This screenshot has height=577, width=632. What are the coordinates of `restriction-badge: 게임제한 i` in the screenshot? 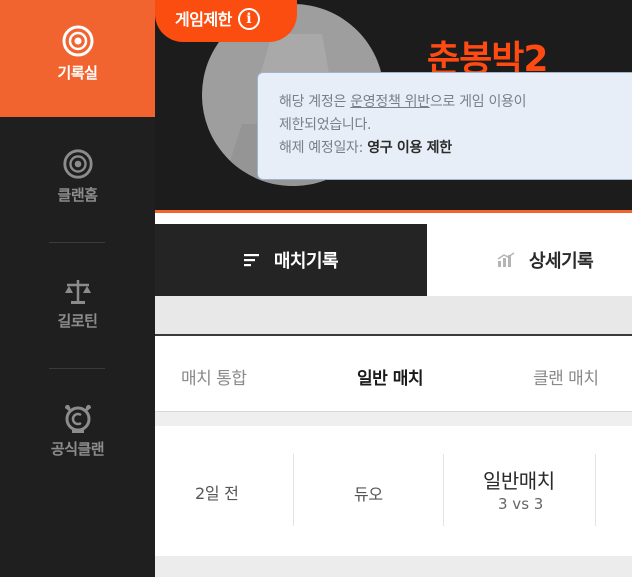 It's located at (226, 21).